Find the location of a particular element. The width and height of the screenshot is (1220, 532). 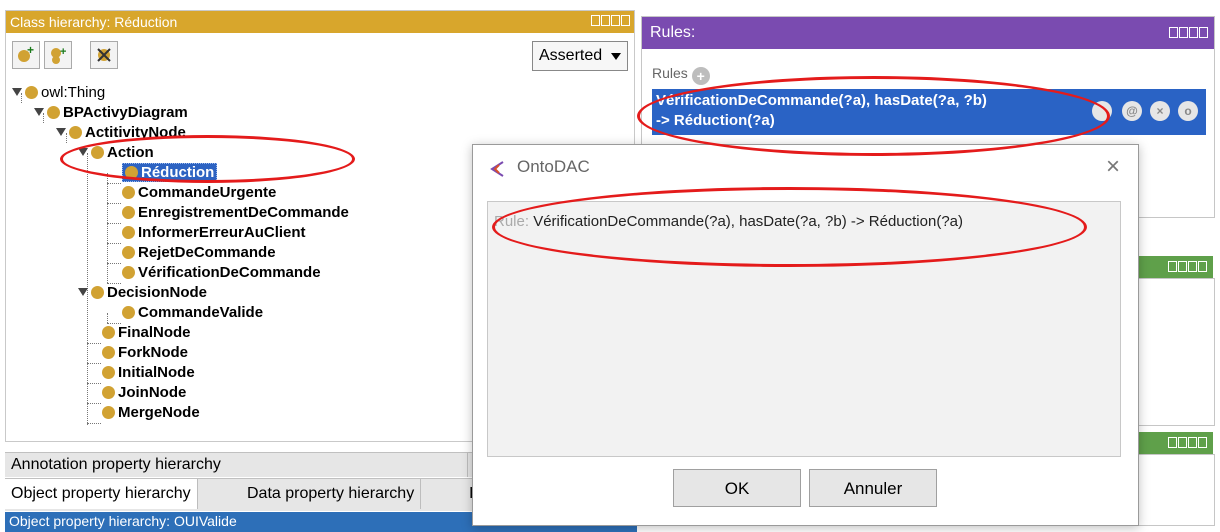

protege-logo-icon is located at coordinates (497, 169).